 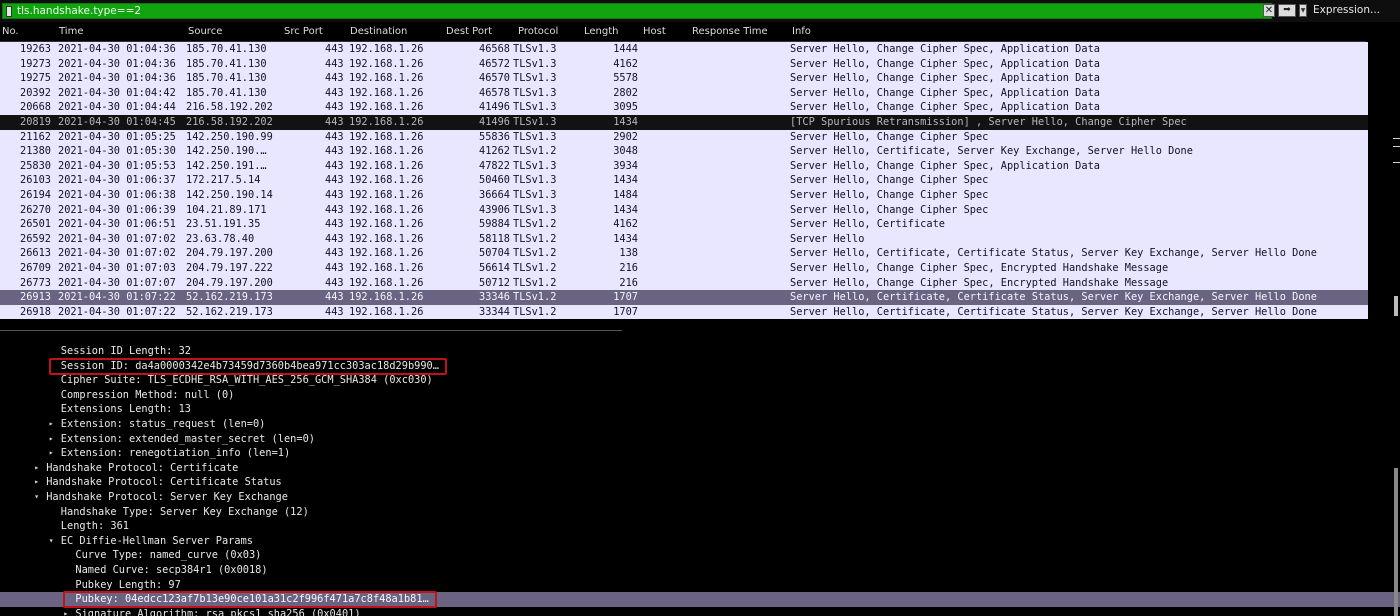 I want to click on packet-dest-port: 41262, so click(x=494, y=151).